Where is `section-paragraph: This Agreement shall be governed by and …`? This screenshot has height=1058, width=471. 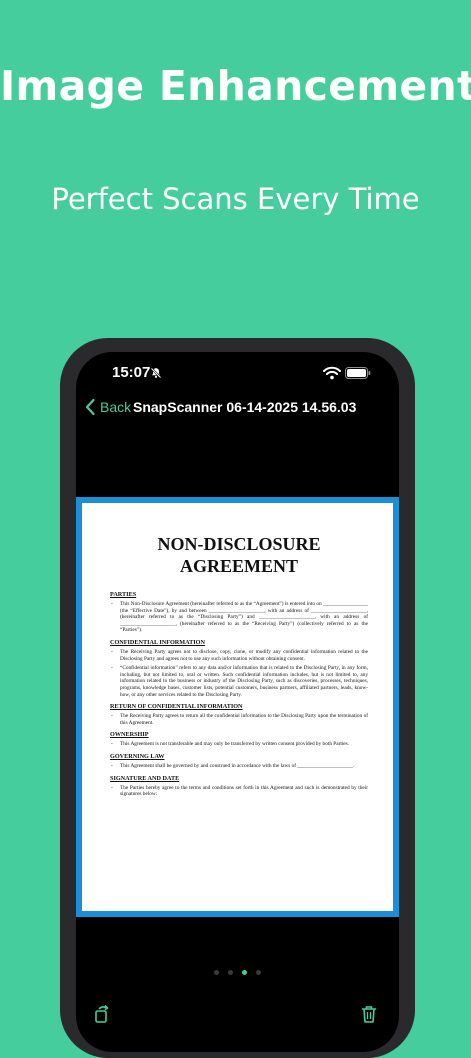 section-paragraph: This Agreement shall be governed by and … is located at coordinates (239, 766).